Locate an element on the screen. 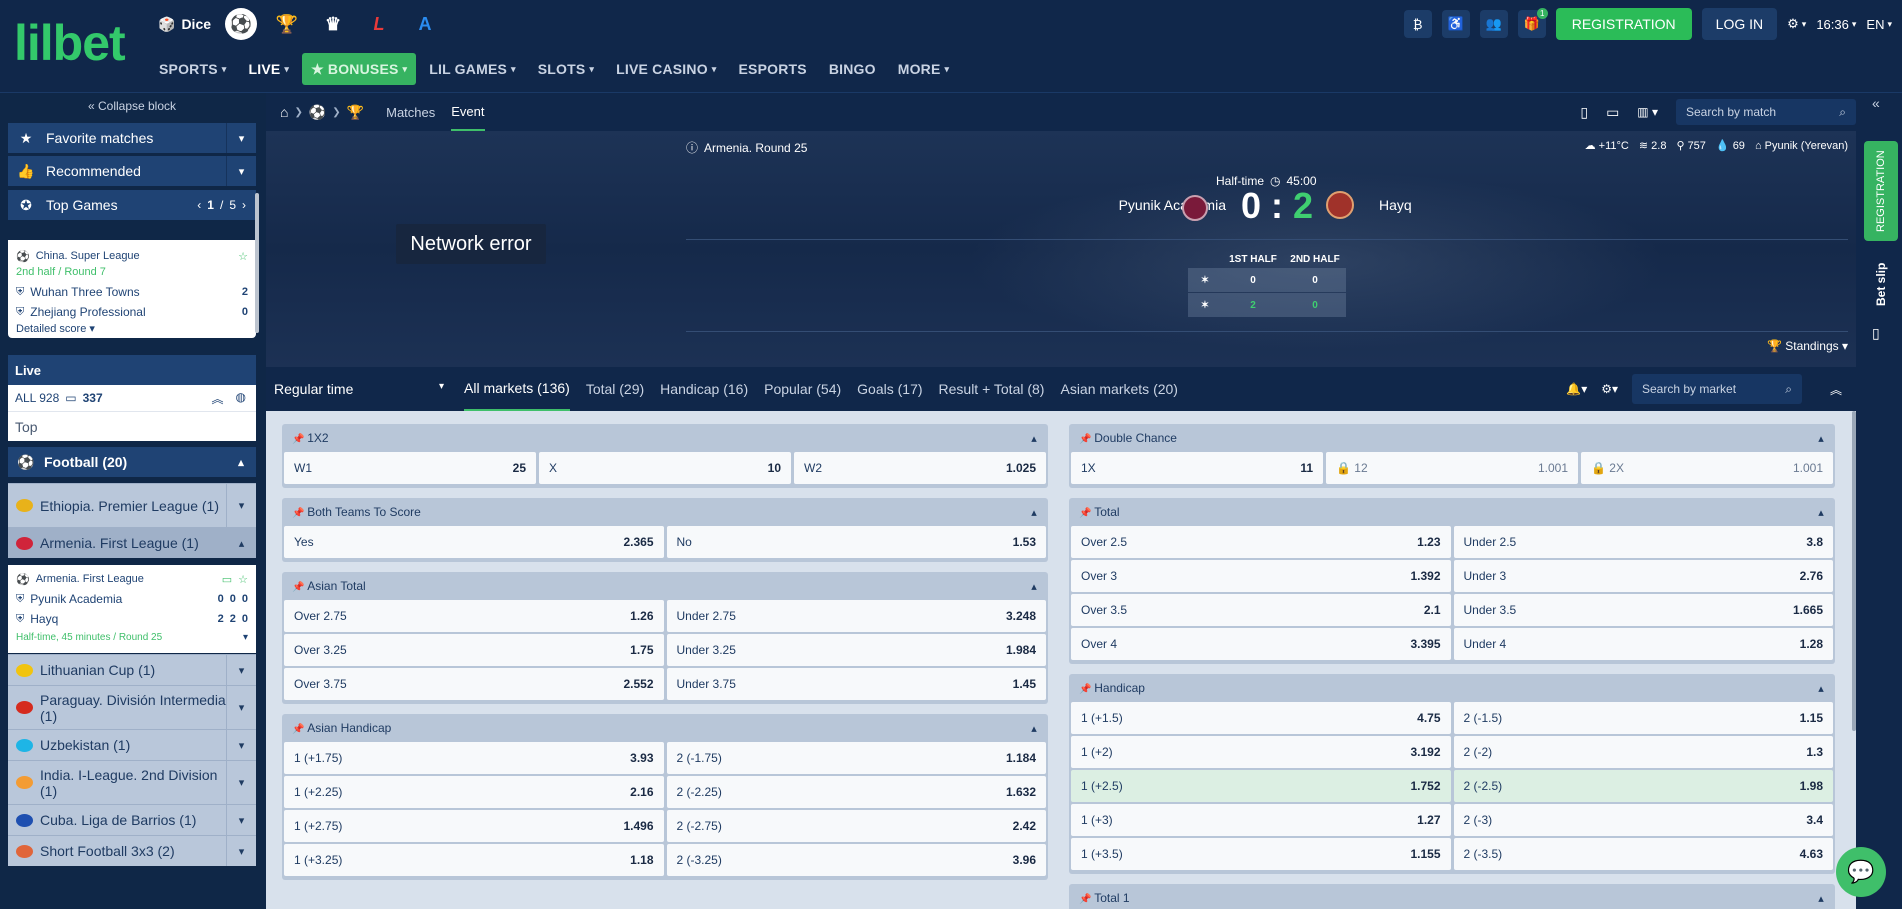  laliga-icon: L is located at coordinates (379, 24).